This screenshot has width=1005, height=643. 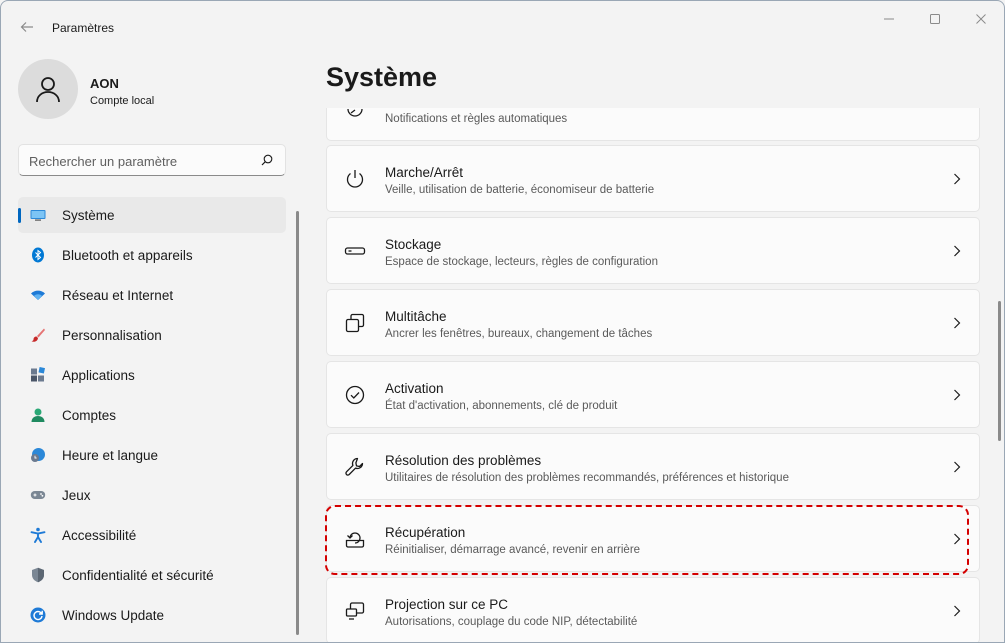 What do you see at coordinates (152, 535) in the screenshot?
I see `sidebar-item-accessibilite: Accessibilité` at bounding box center [152, 535].